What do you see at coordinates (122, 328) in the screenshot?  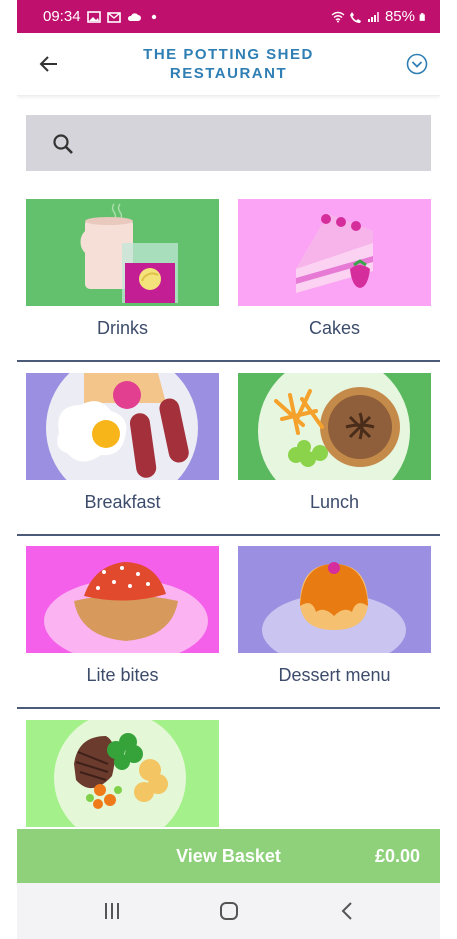 I see `category-label: Drinks` at bounding box center [122, 328].